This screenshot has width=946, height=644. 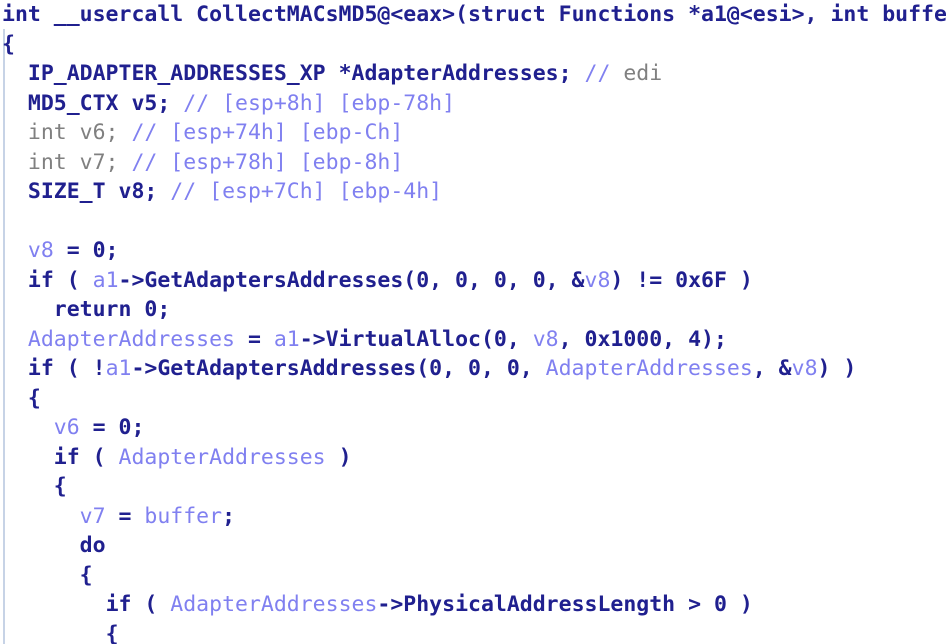 I want to click on code-token-comment: [esp+7Ch] [ebp-4h], so click(x=326, y=191).